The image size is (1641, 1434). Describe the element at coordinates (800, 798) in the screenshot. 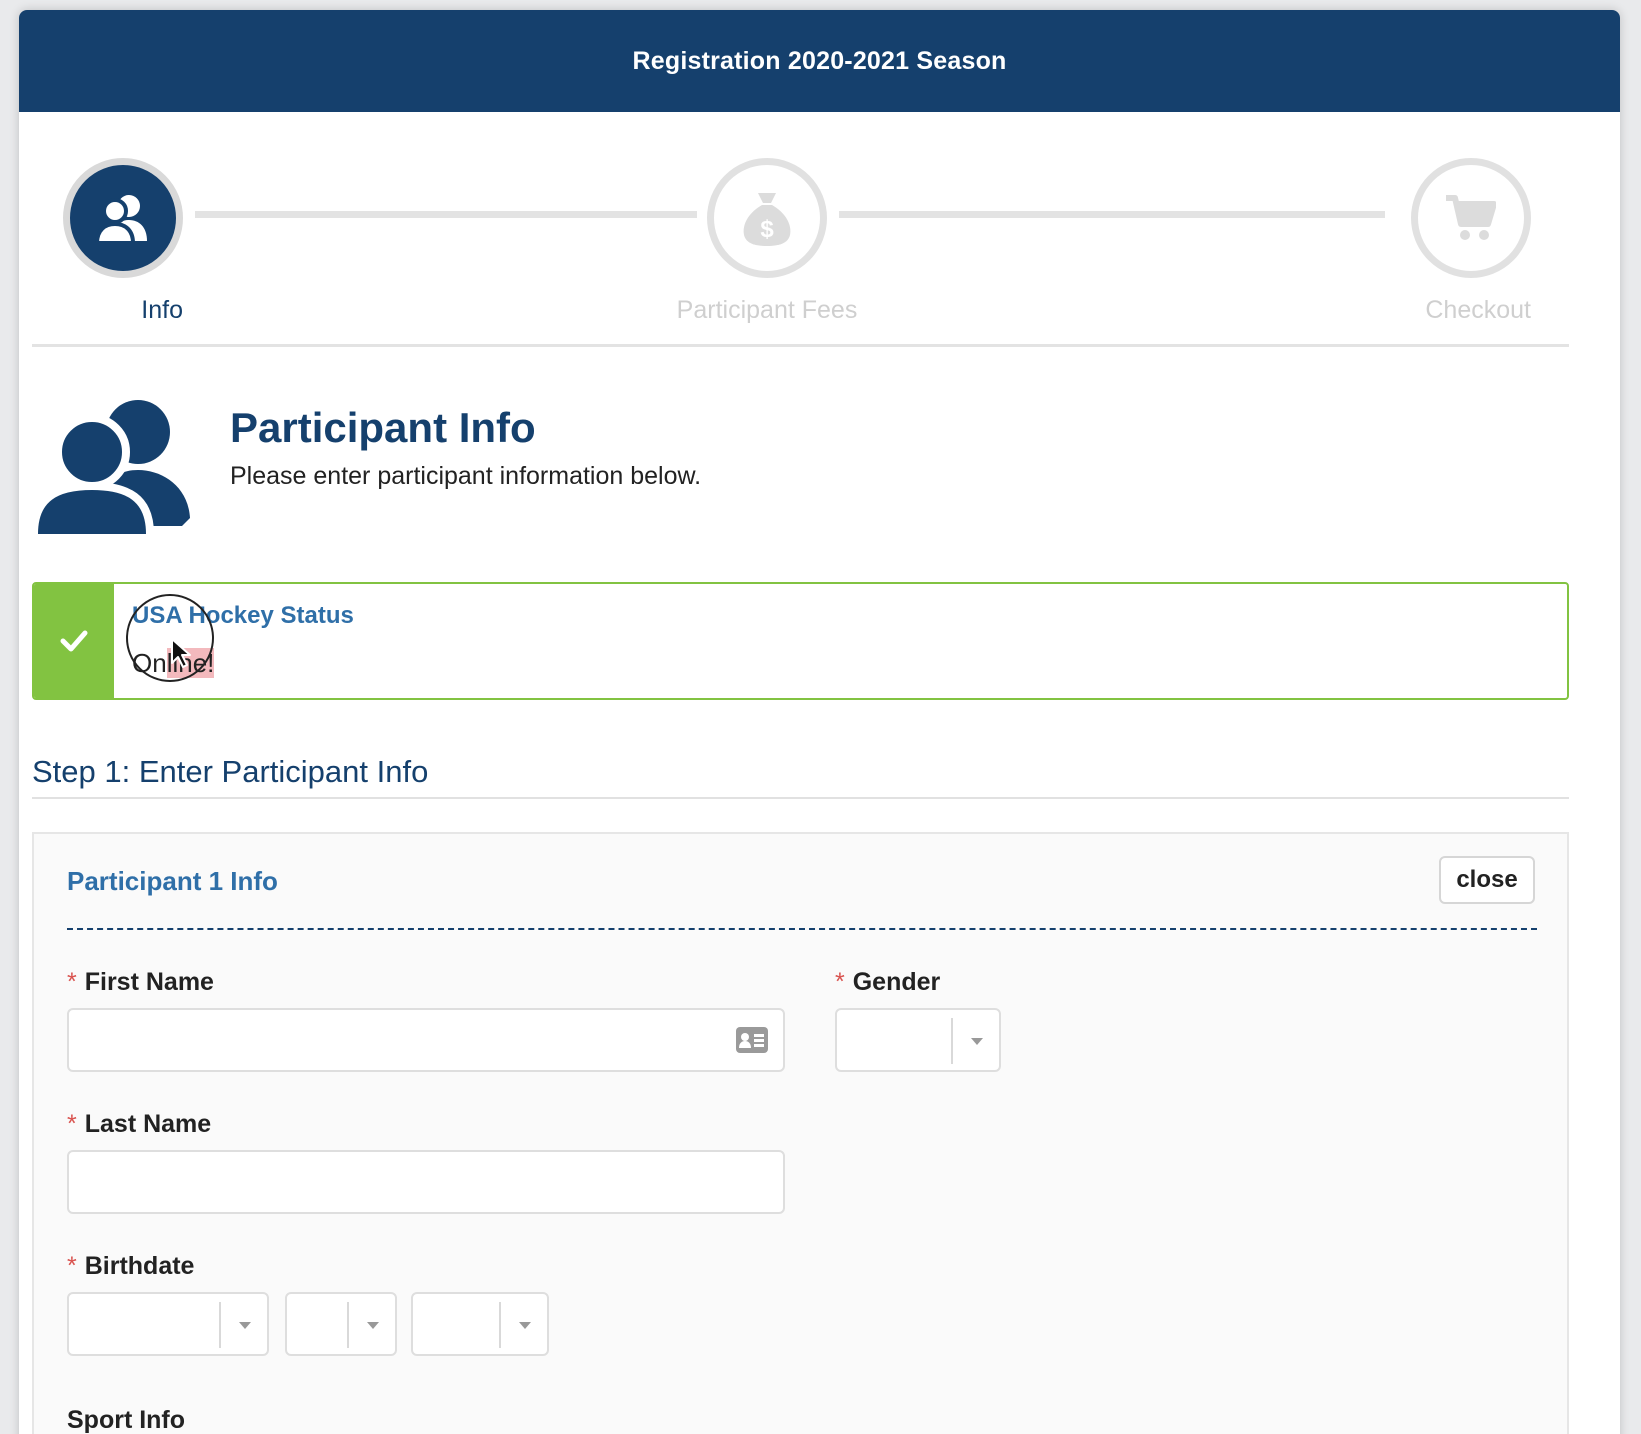

I see `step1-divider` at that location.